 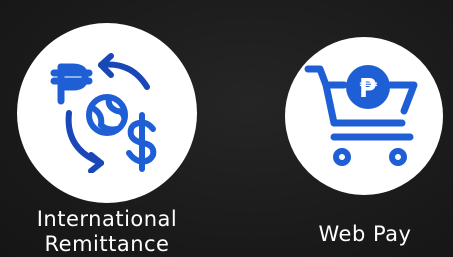 I want to click on remittance-label-line1: International, so click(x=107, y=219).